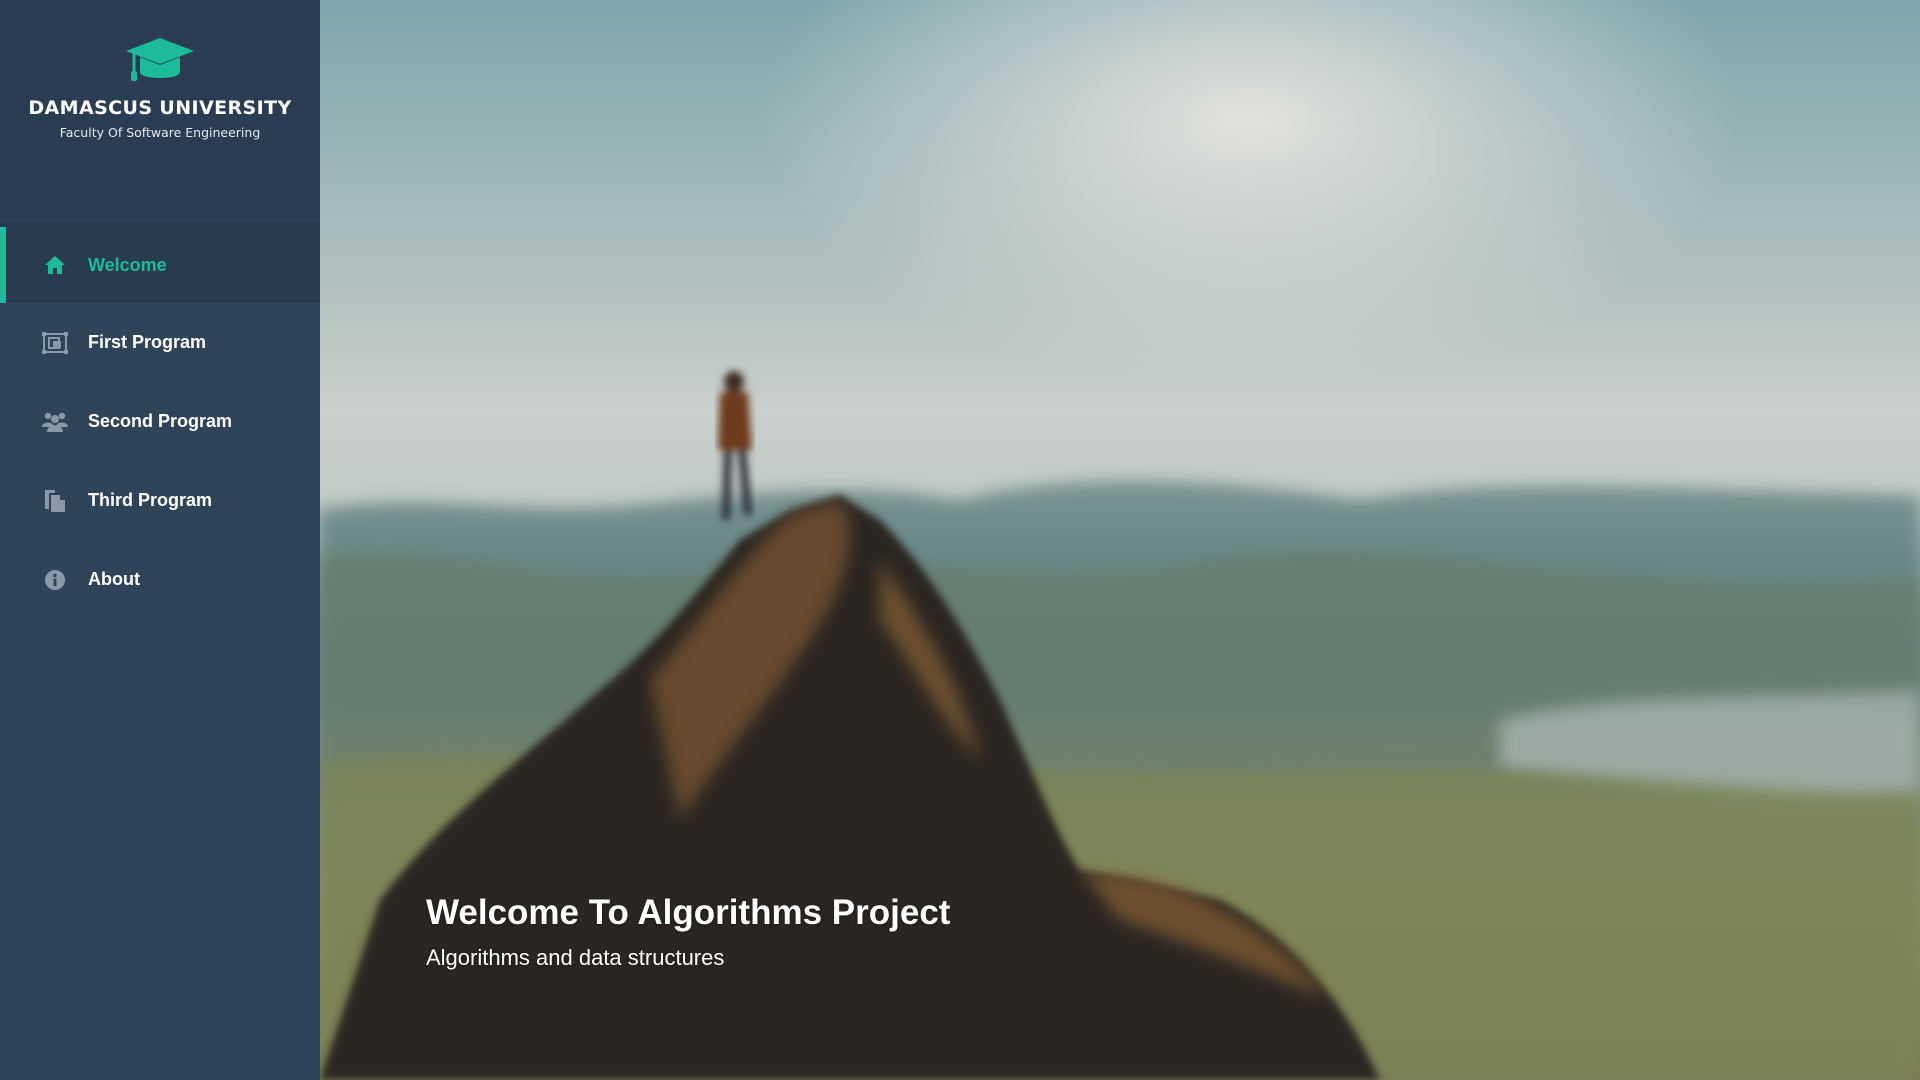  What do you see at coordinates (160, 132) in the screenshot?
I see `faculty-name: Faculty Of Software Engineering` at bounding box center [160, 132].